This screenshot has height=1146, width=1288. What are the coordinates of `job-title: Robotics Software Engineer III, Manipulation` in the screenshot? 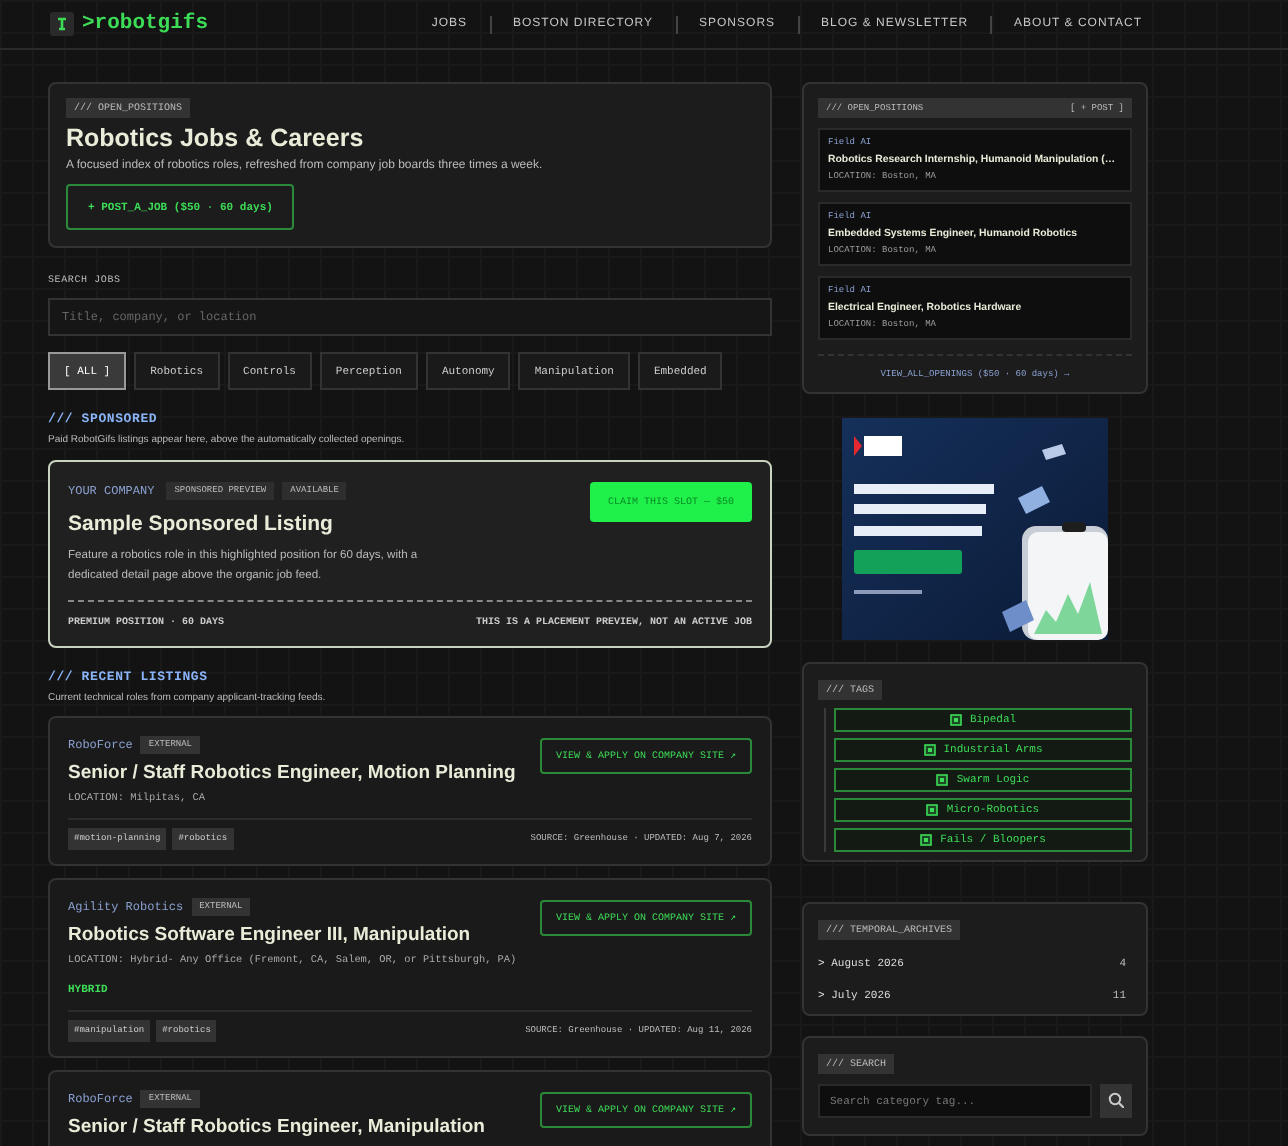 It's located at (292, 935).